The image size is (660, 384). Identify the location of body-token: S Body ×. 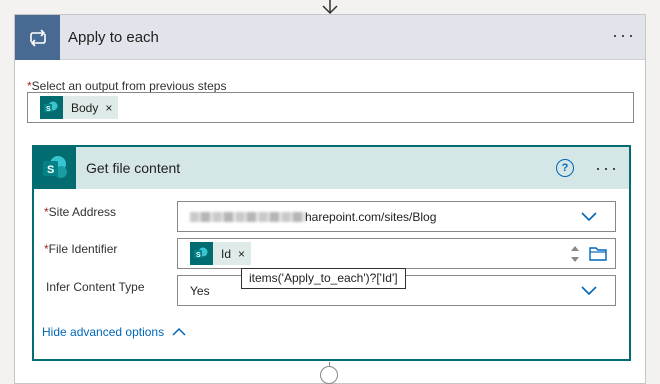
(79, 107).